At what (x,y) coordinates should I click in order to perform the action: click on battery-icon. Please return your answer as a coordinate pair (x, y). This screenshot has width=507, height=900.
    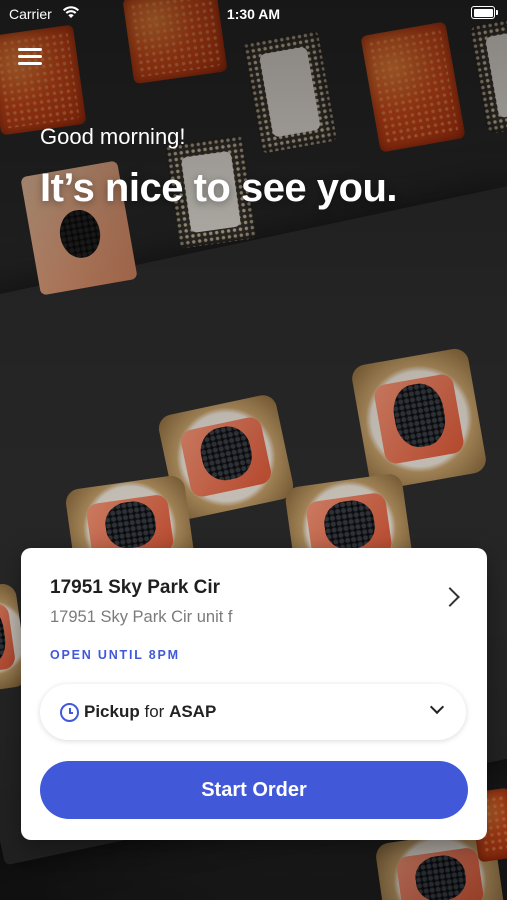
    Looking at the image, I should click on (484, 12).